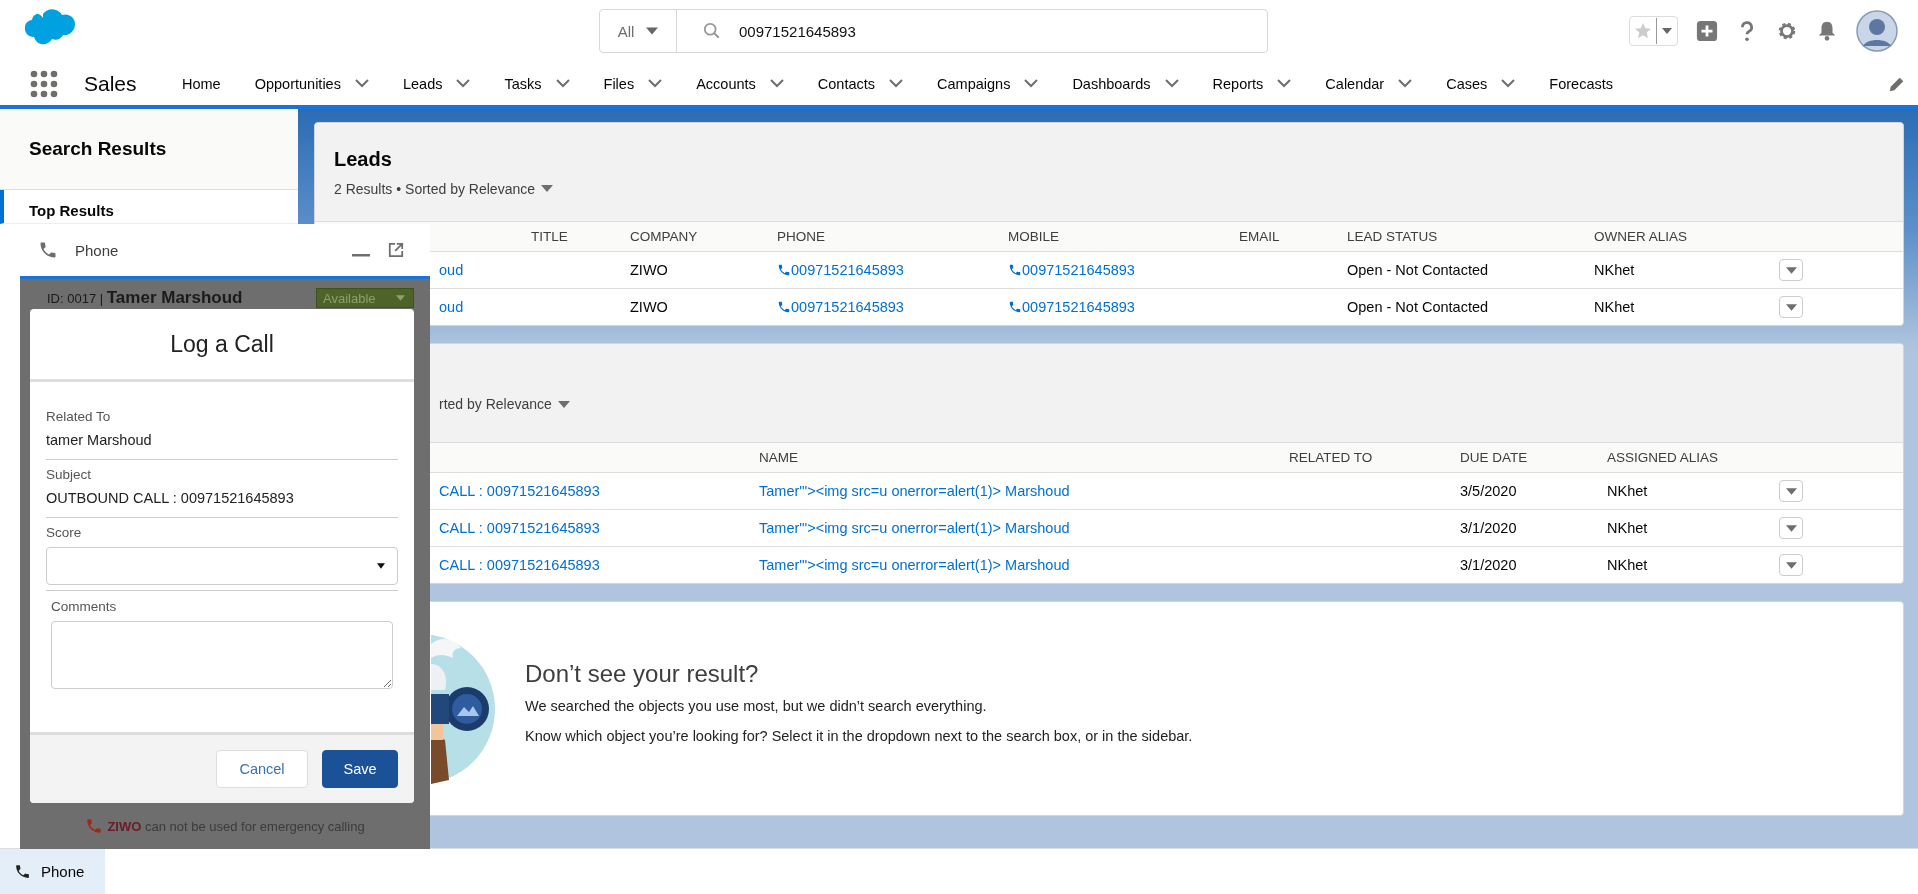 Image resolution: width=1918 pixels, height=894 pixels. Describe the element at coordinates (222, 655) in the screenshot. I see `comments-field` at that location.